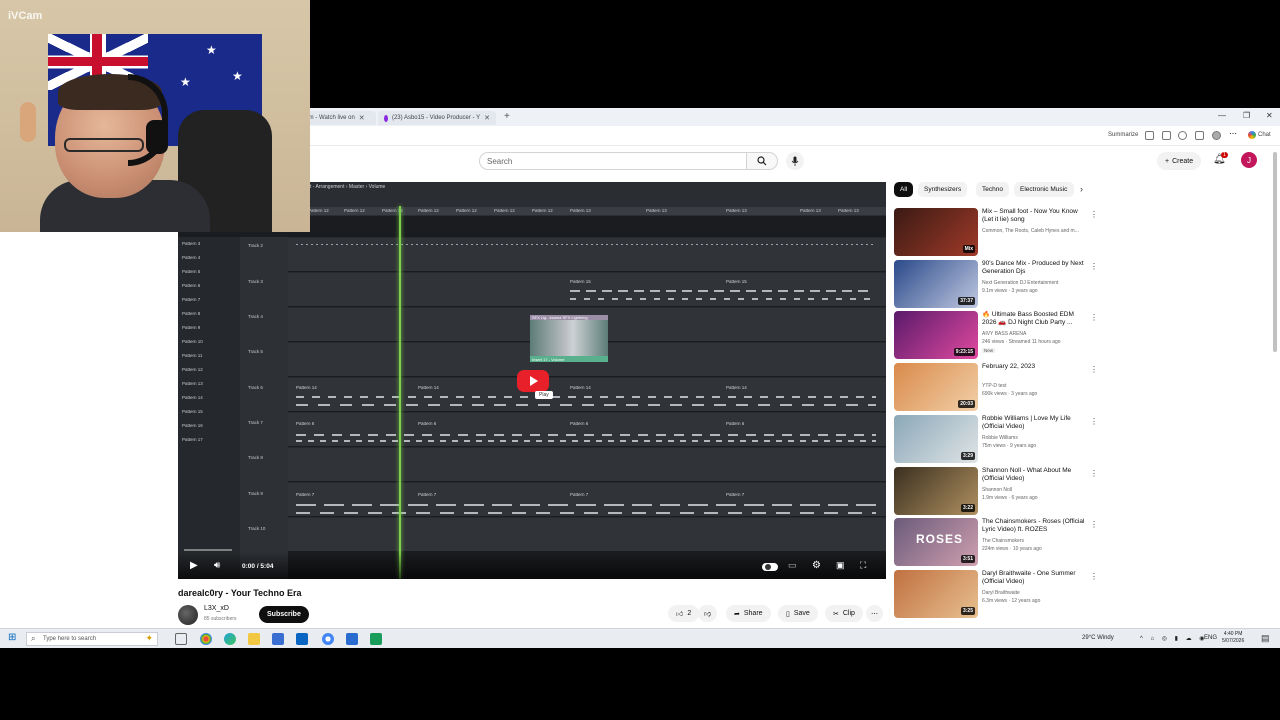 This screenshot has height=720, width=1280. What do you see at coordinates (216, 608) in the screenshot?
I see `channel-name: L3X_xD` at bounding box center [216, 608].